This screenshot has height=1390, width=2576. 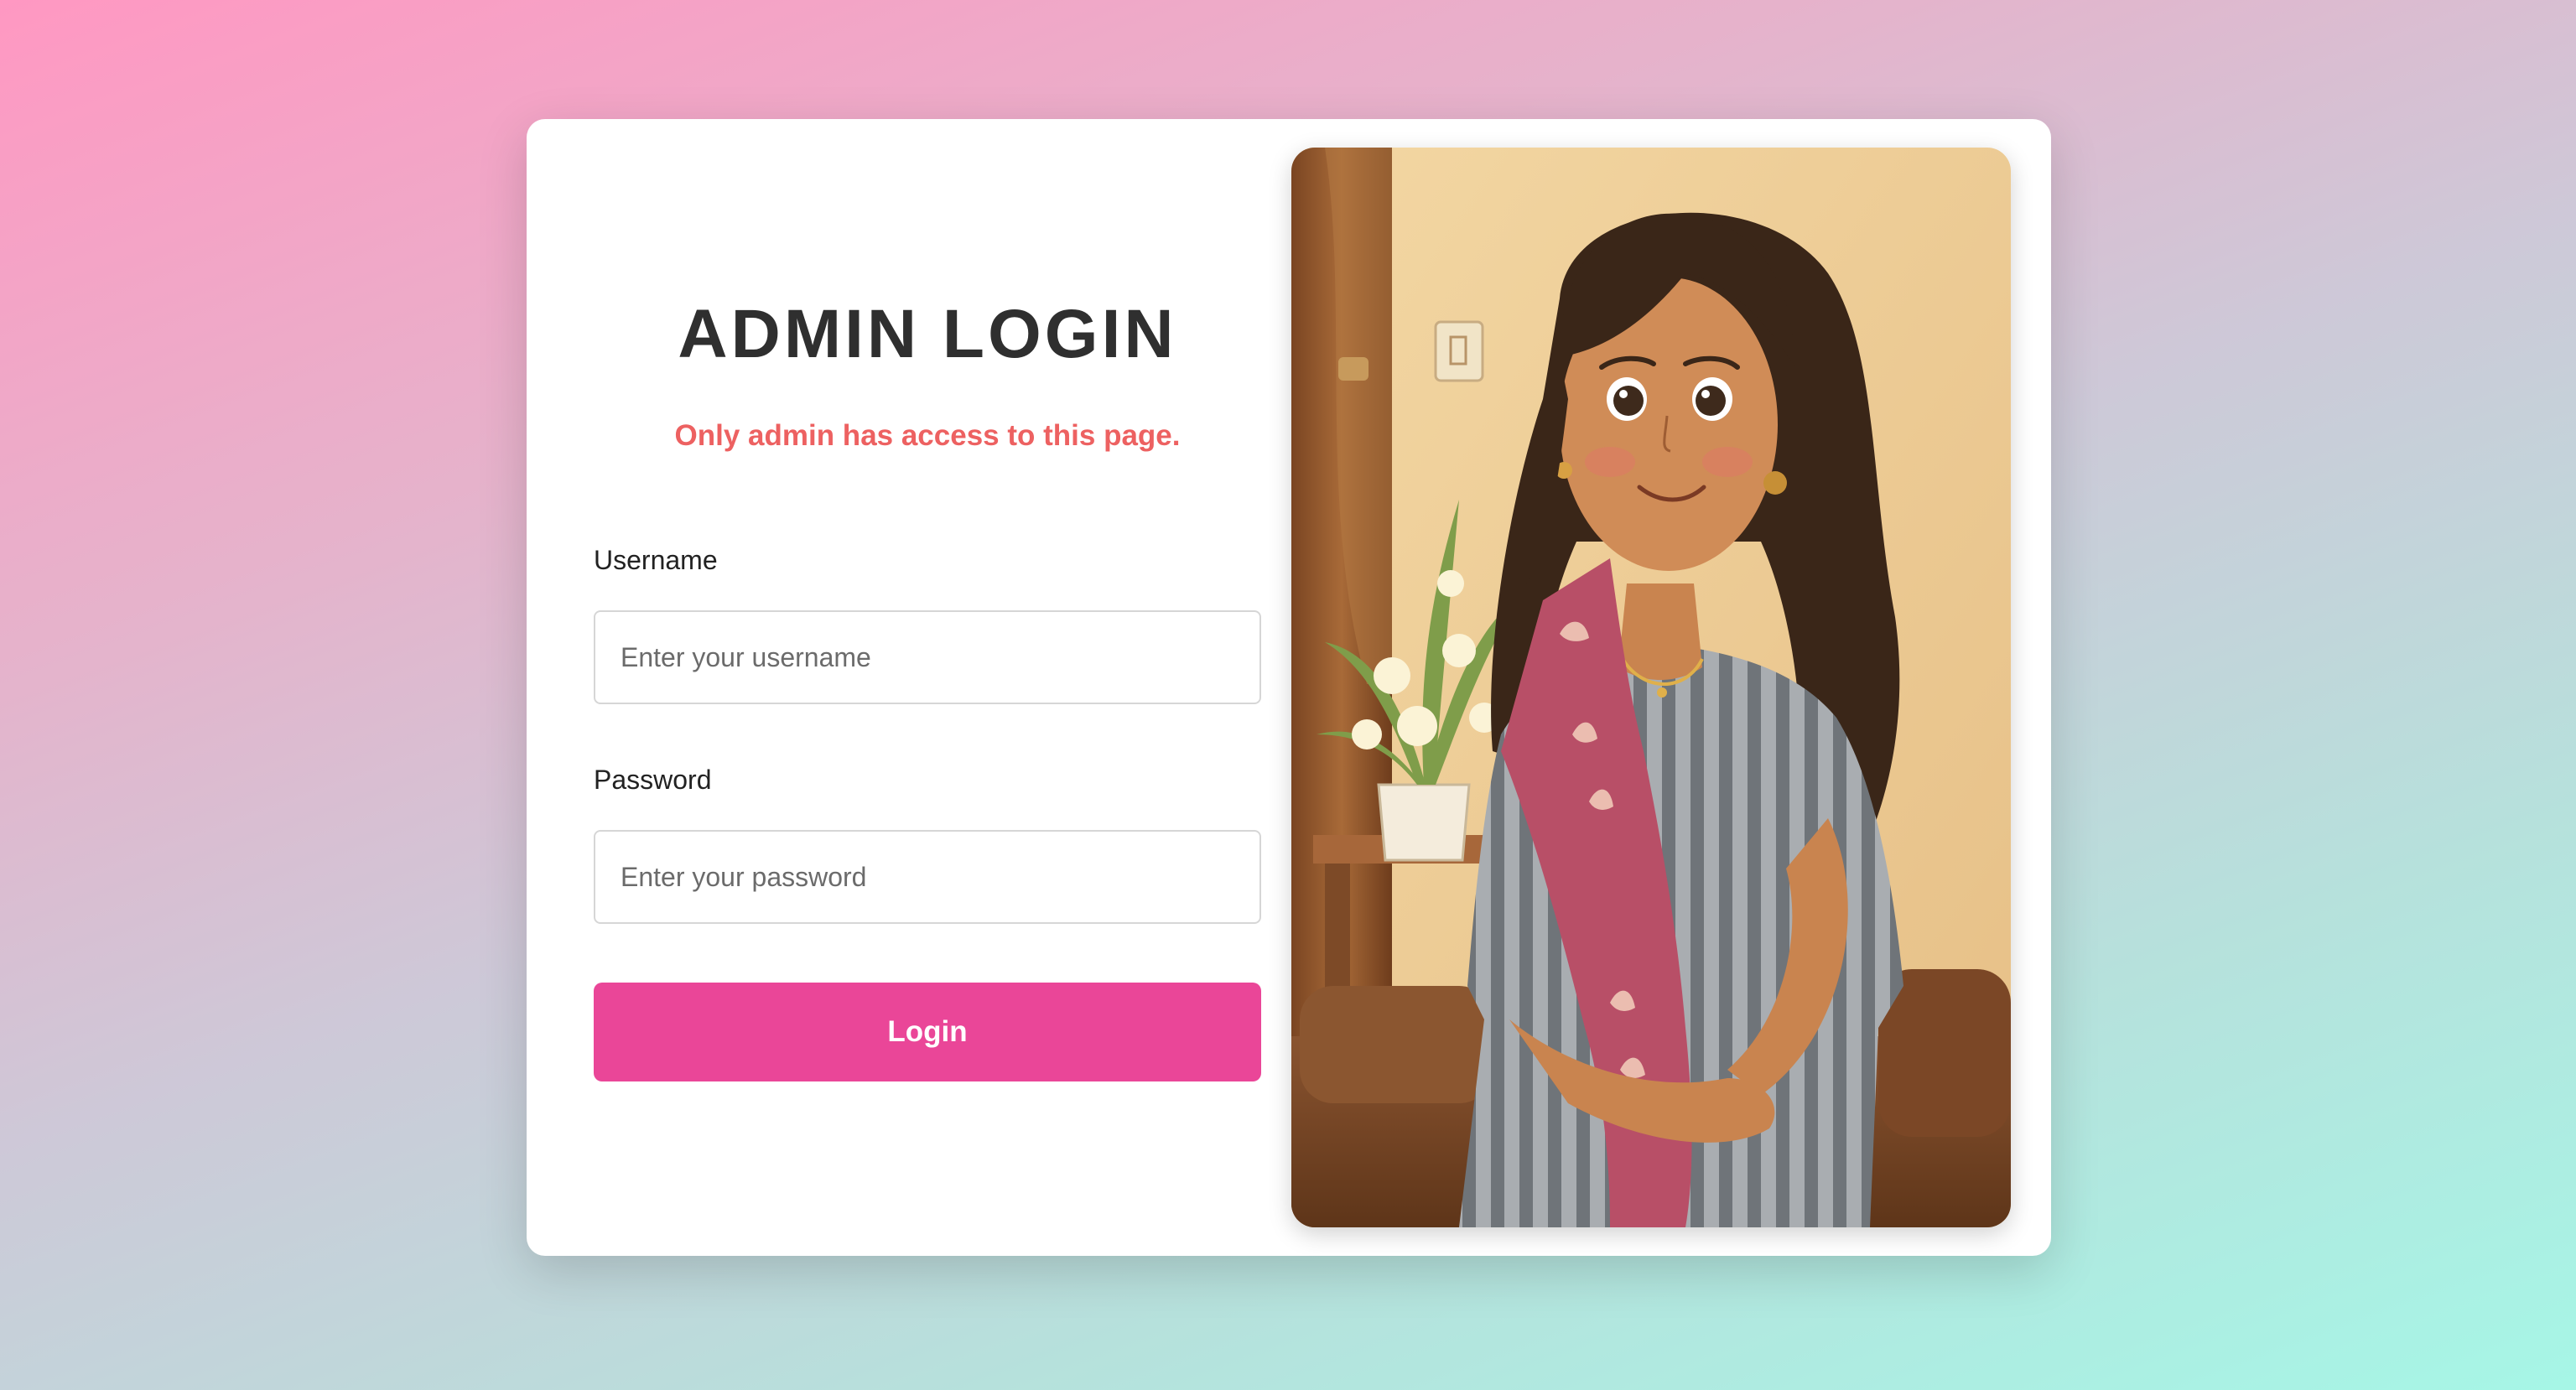 I want to click on username-input, so click(x=927, y=657).